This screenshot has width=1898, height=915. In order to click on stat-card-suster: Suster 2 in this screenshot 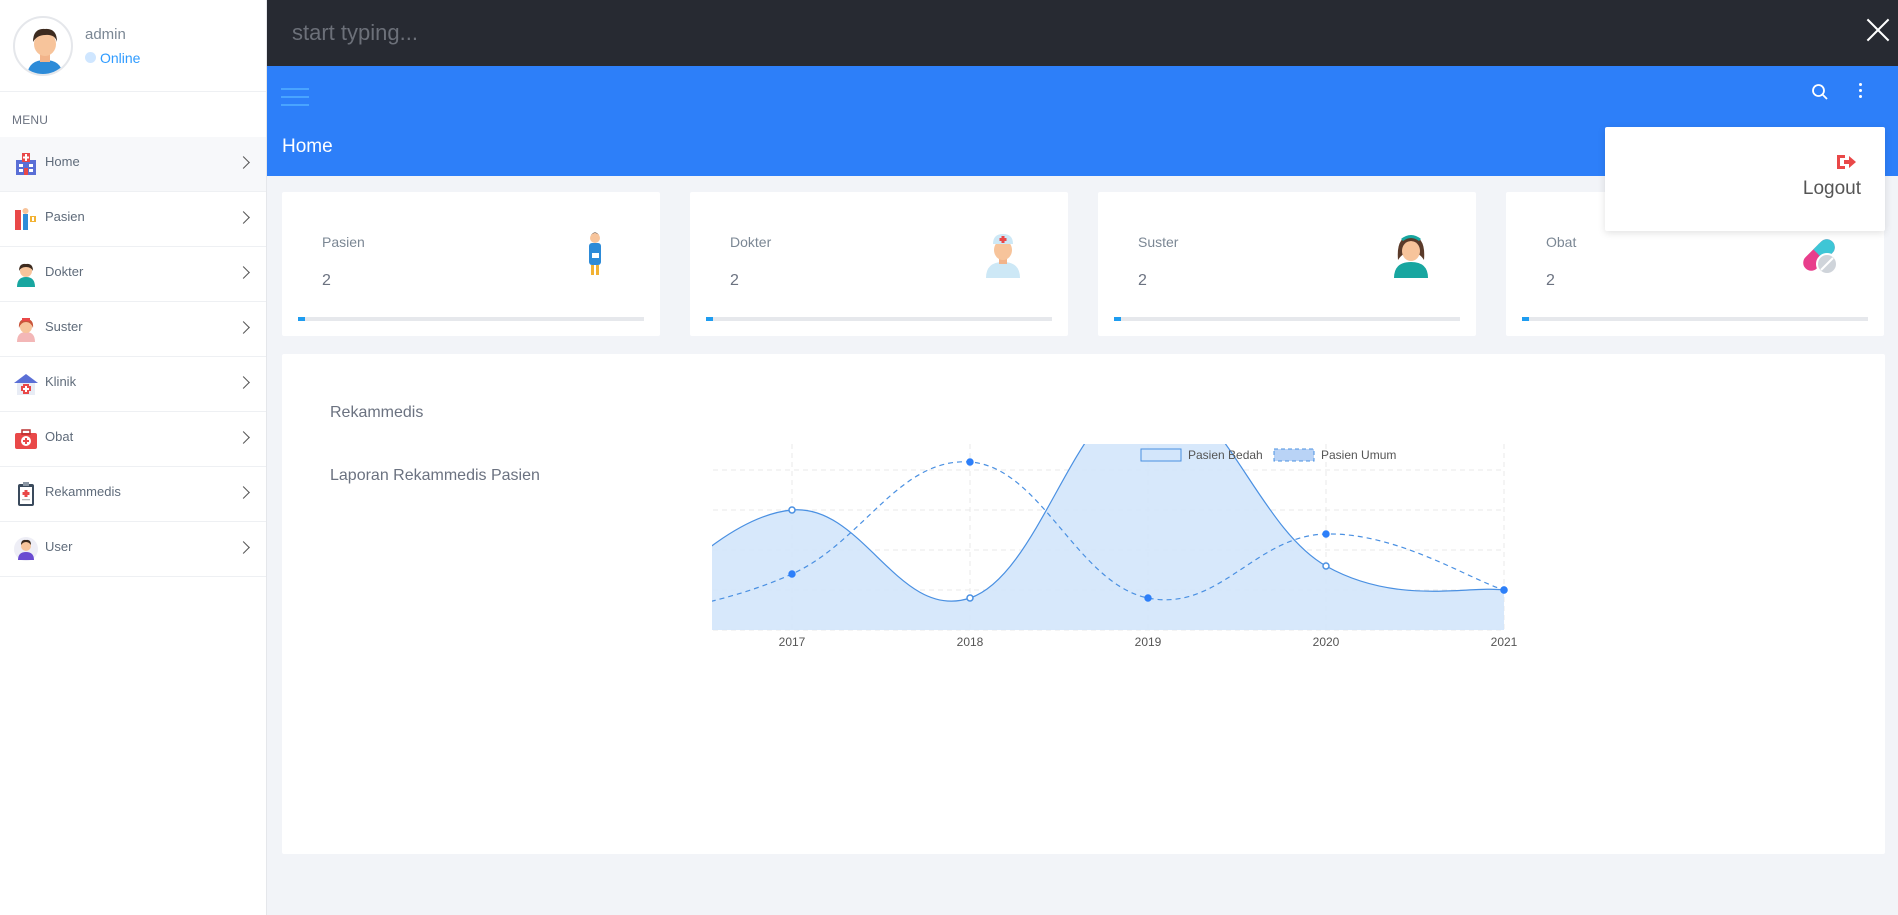, I will do `click(1287, 264)`.